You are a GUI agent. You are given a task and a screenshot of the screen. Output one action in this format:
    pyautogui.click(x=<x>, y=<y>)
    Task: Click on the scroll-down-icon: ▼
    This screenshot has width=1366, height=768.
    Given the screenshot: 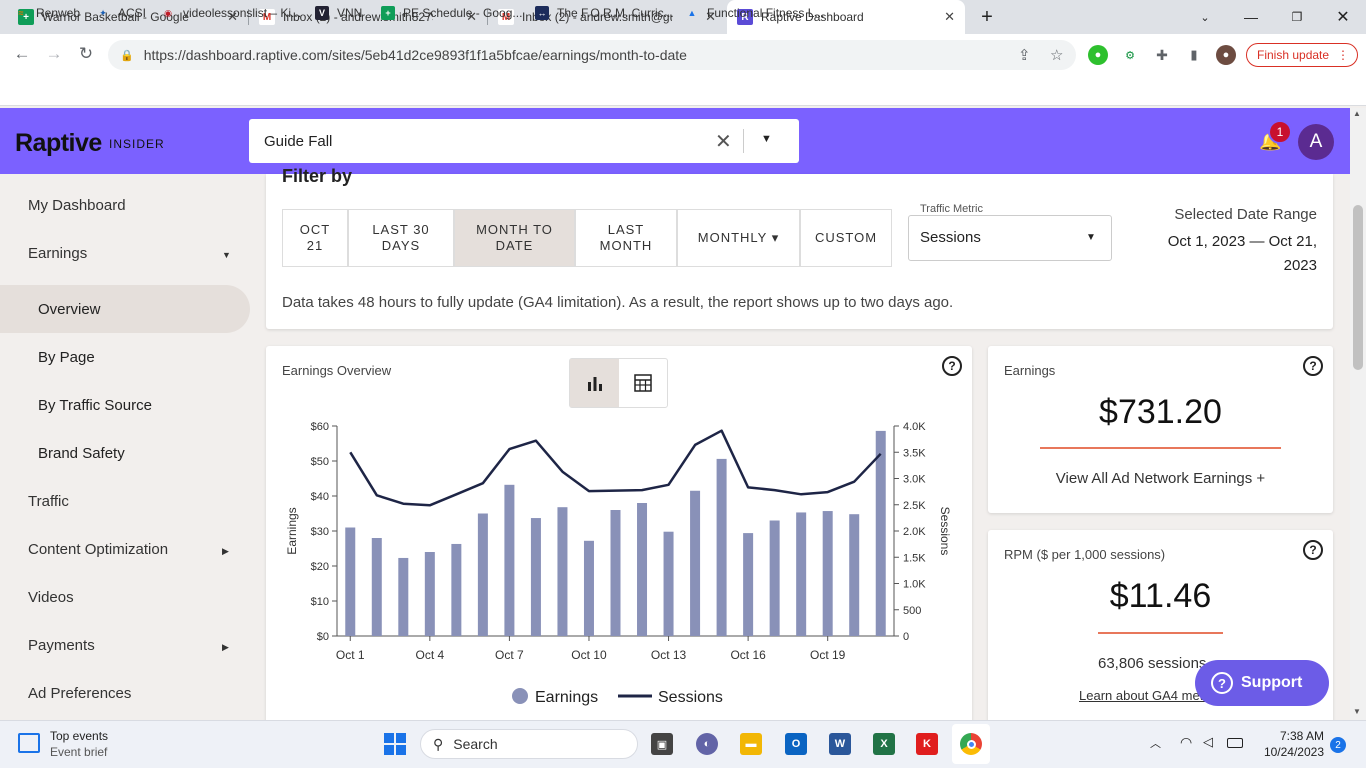 What is the action you would take?
    pyautogui.click(x=1357, y=711)
    